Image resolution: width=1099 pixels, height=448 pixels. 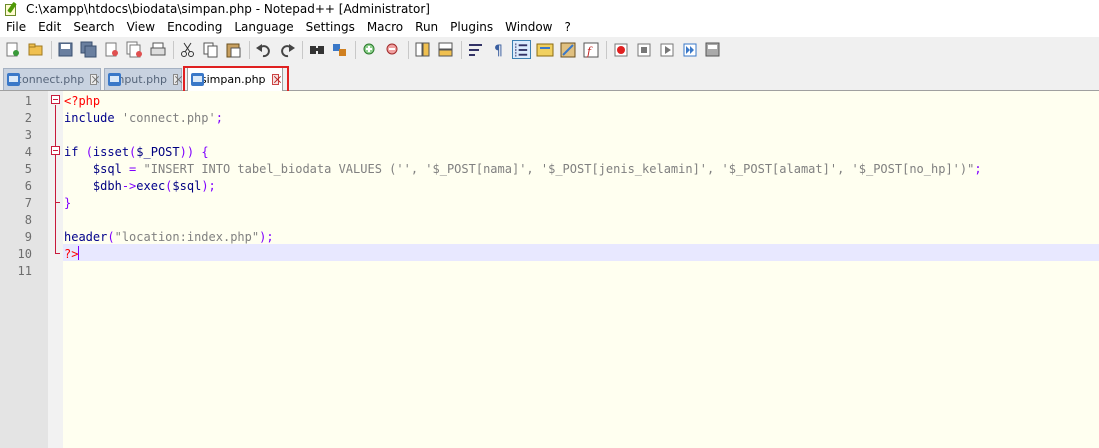 I want to click on menu-macro: Macro, so click(x=385, y=27).